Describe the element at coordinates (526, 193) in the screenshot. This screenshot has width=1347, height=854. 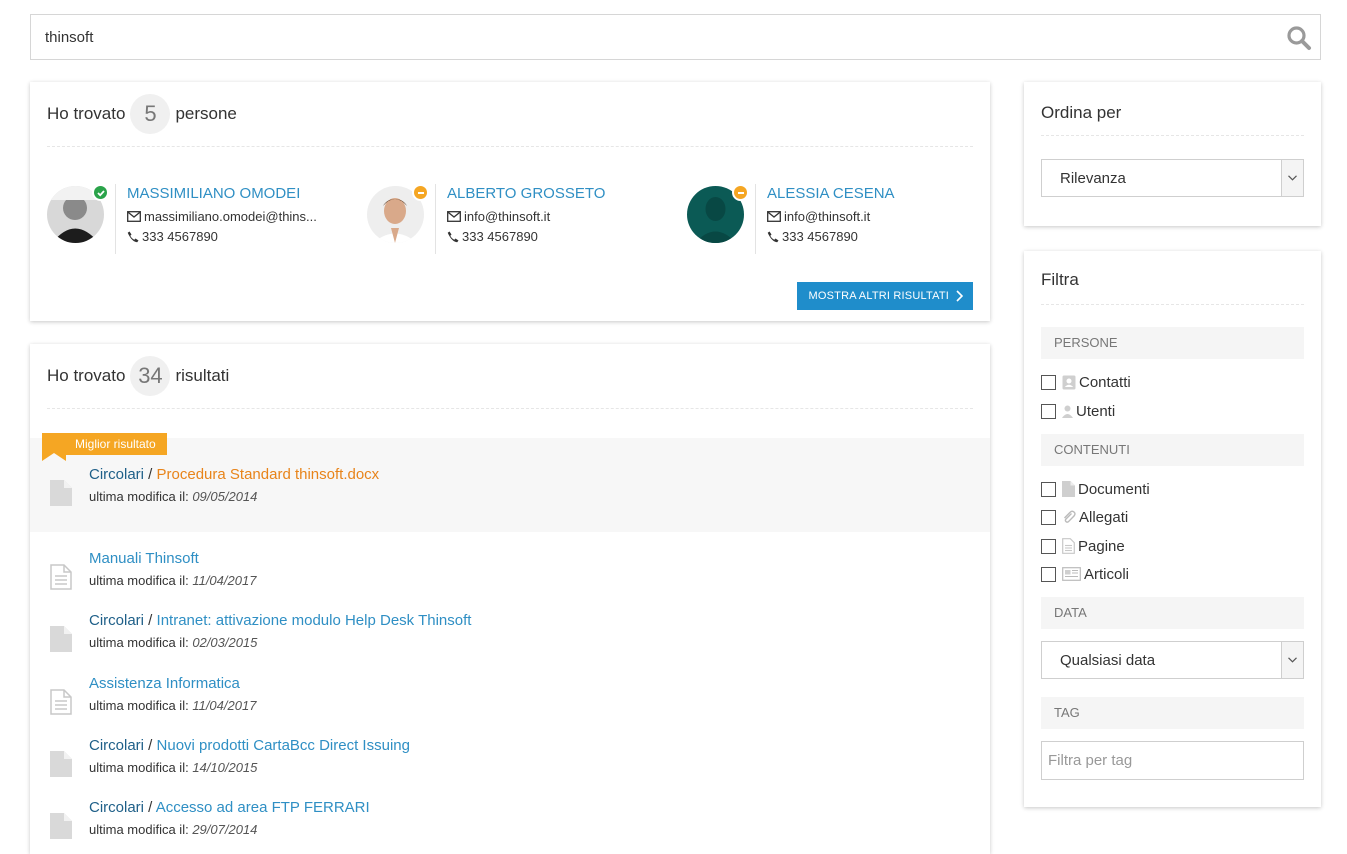
I see `person-name-link: ALBERTO GROSSETO` at that location.